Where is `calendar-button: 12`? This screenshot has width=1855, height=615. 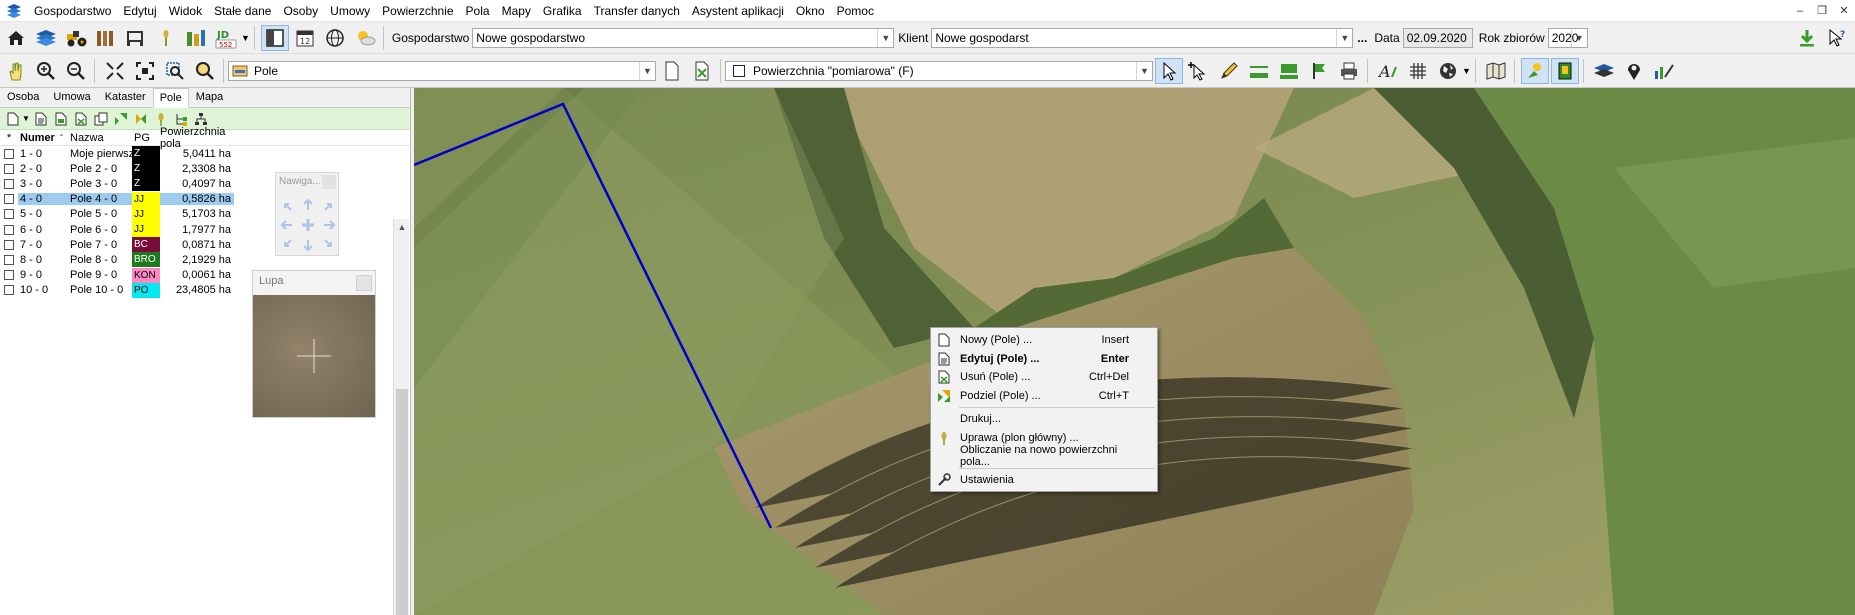
calendar-button: 12 is located at coordinates (305, 38).